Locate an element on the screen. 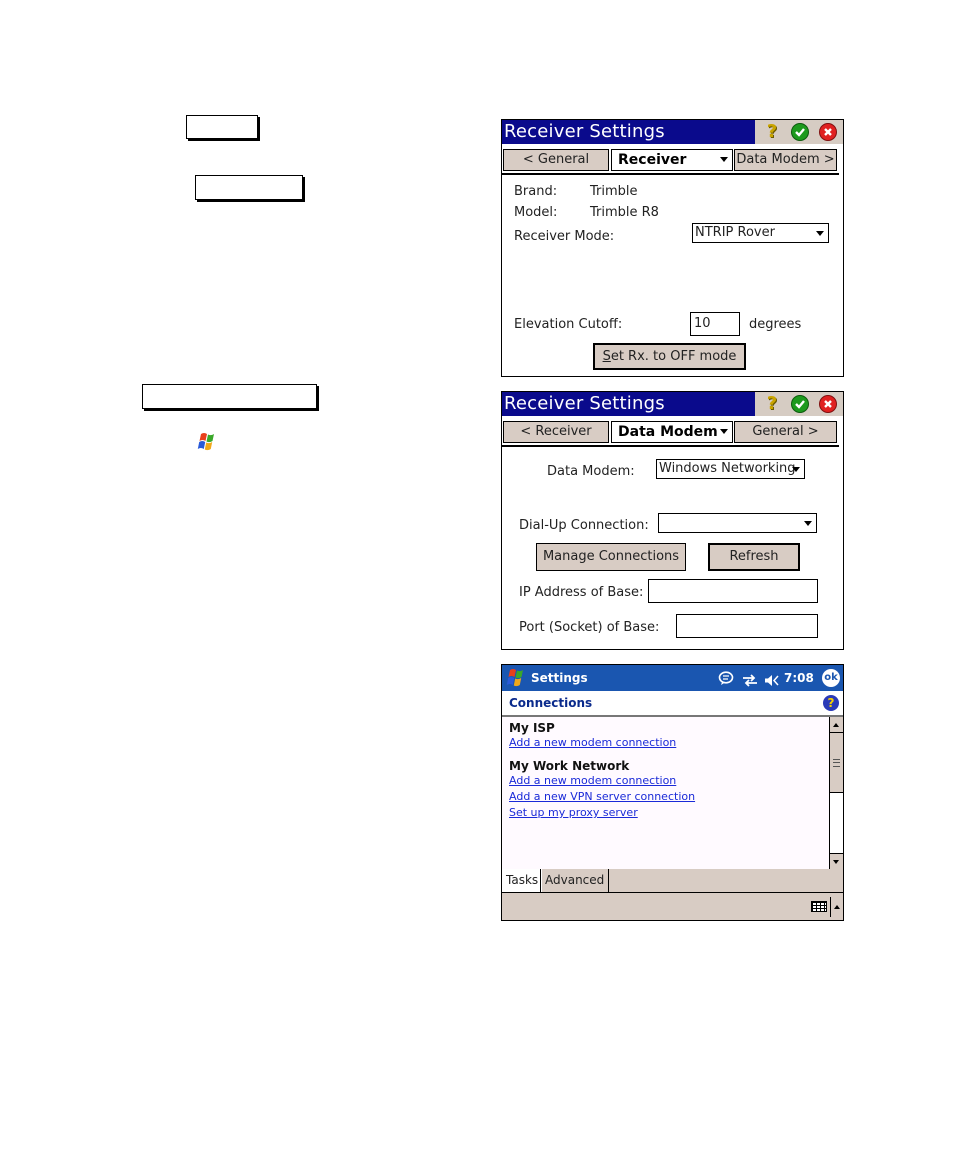 This screenshot has width=954, height=1159. tab-tasks: Tasks is located at coordinates (522, 880).